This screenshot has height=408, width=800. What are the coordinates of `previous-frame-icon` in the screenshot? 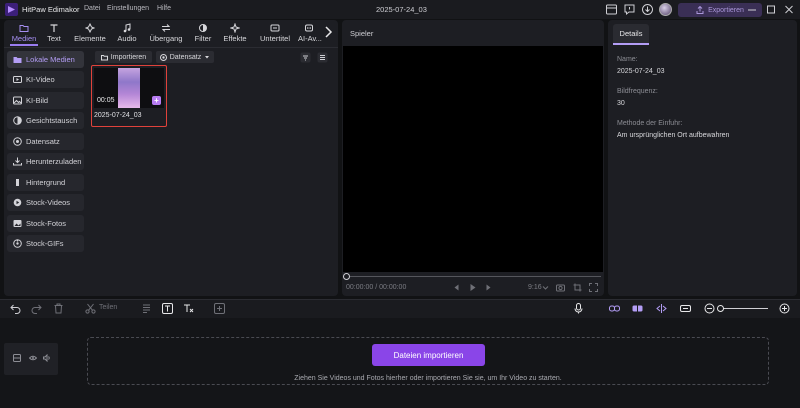 It's located at (456, 287).